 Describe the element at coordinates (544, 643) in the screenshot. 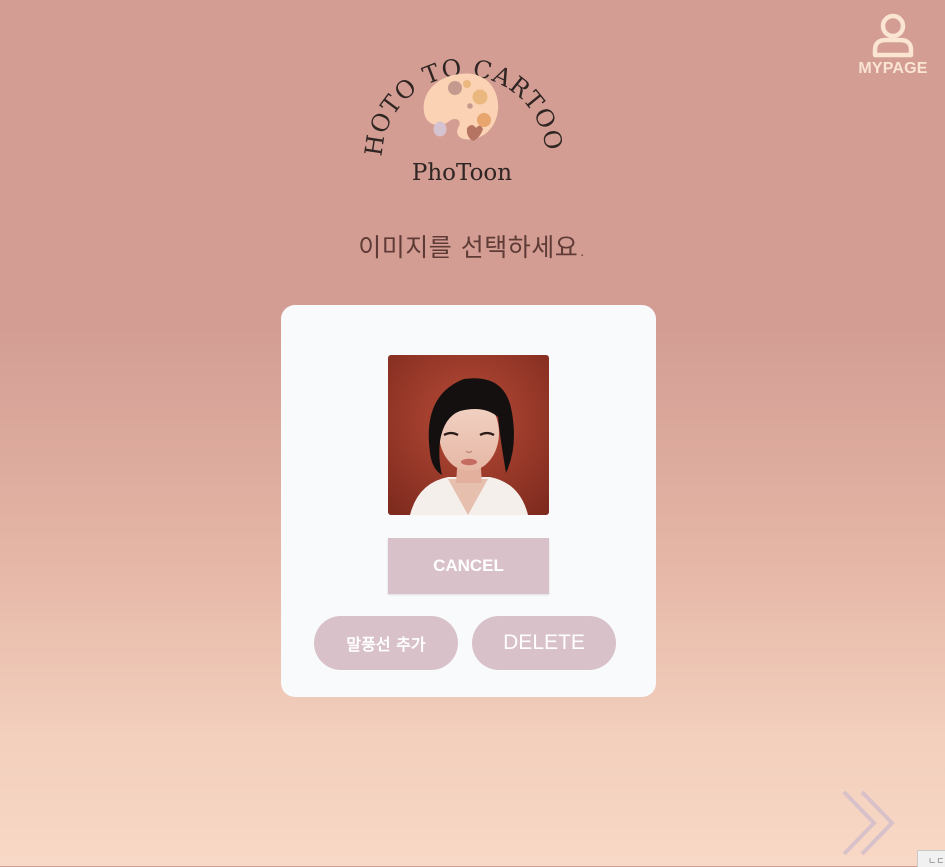

I see `delete-button: DELETE` at that location.